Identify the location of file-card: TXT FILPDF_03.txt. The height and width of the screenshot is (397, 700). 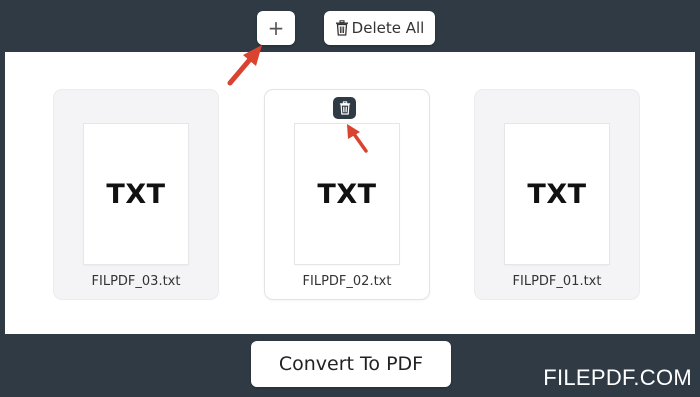
(136, 194).